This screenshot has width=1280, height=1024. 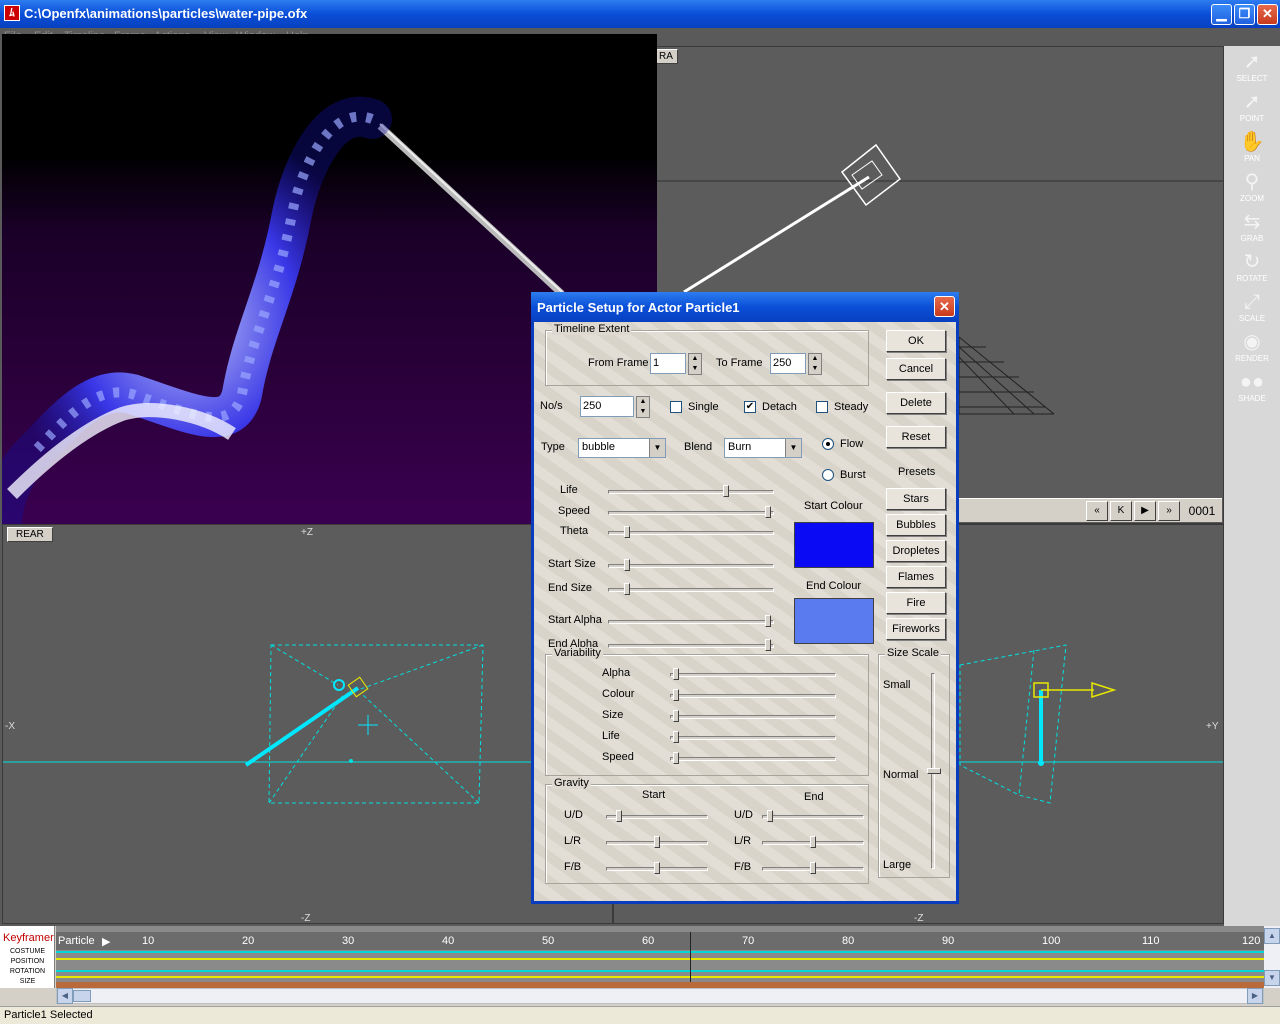 What do you see at coordinates (12, 13) in the screenshot?
I see `app-icon: ﾑ` at bounding box center [12, 13].